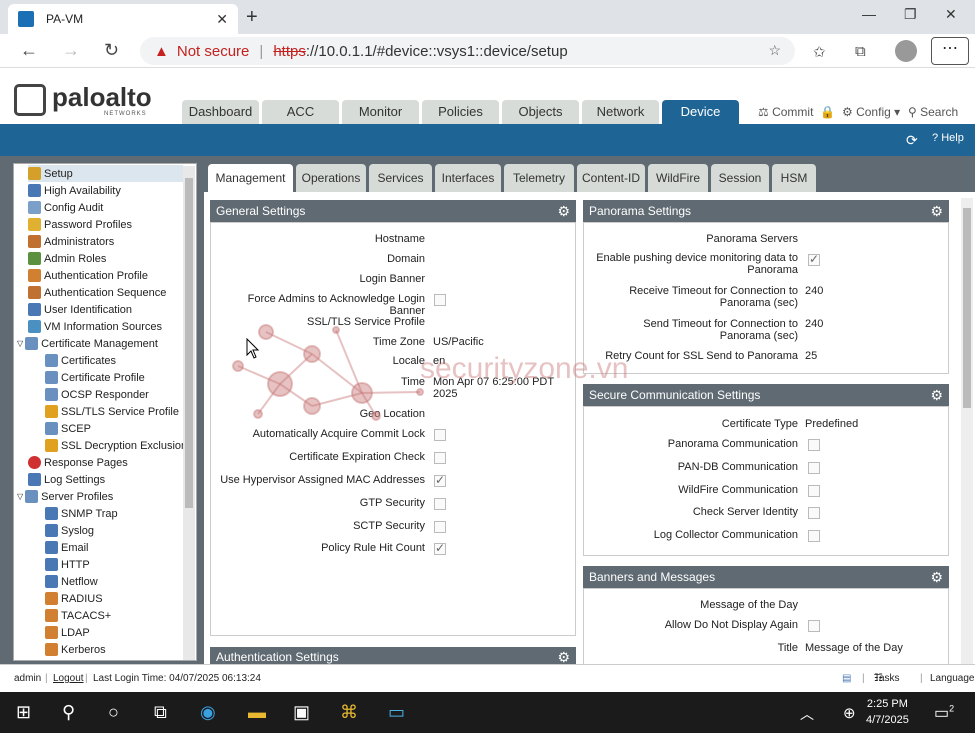  I want to click on tab-dashboard: Dashboard, so click(220, 112).